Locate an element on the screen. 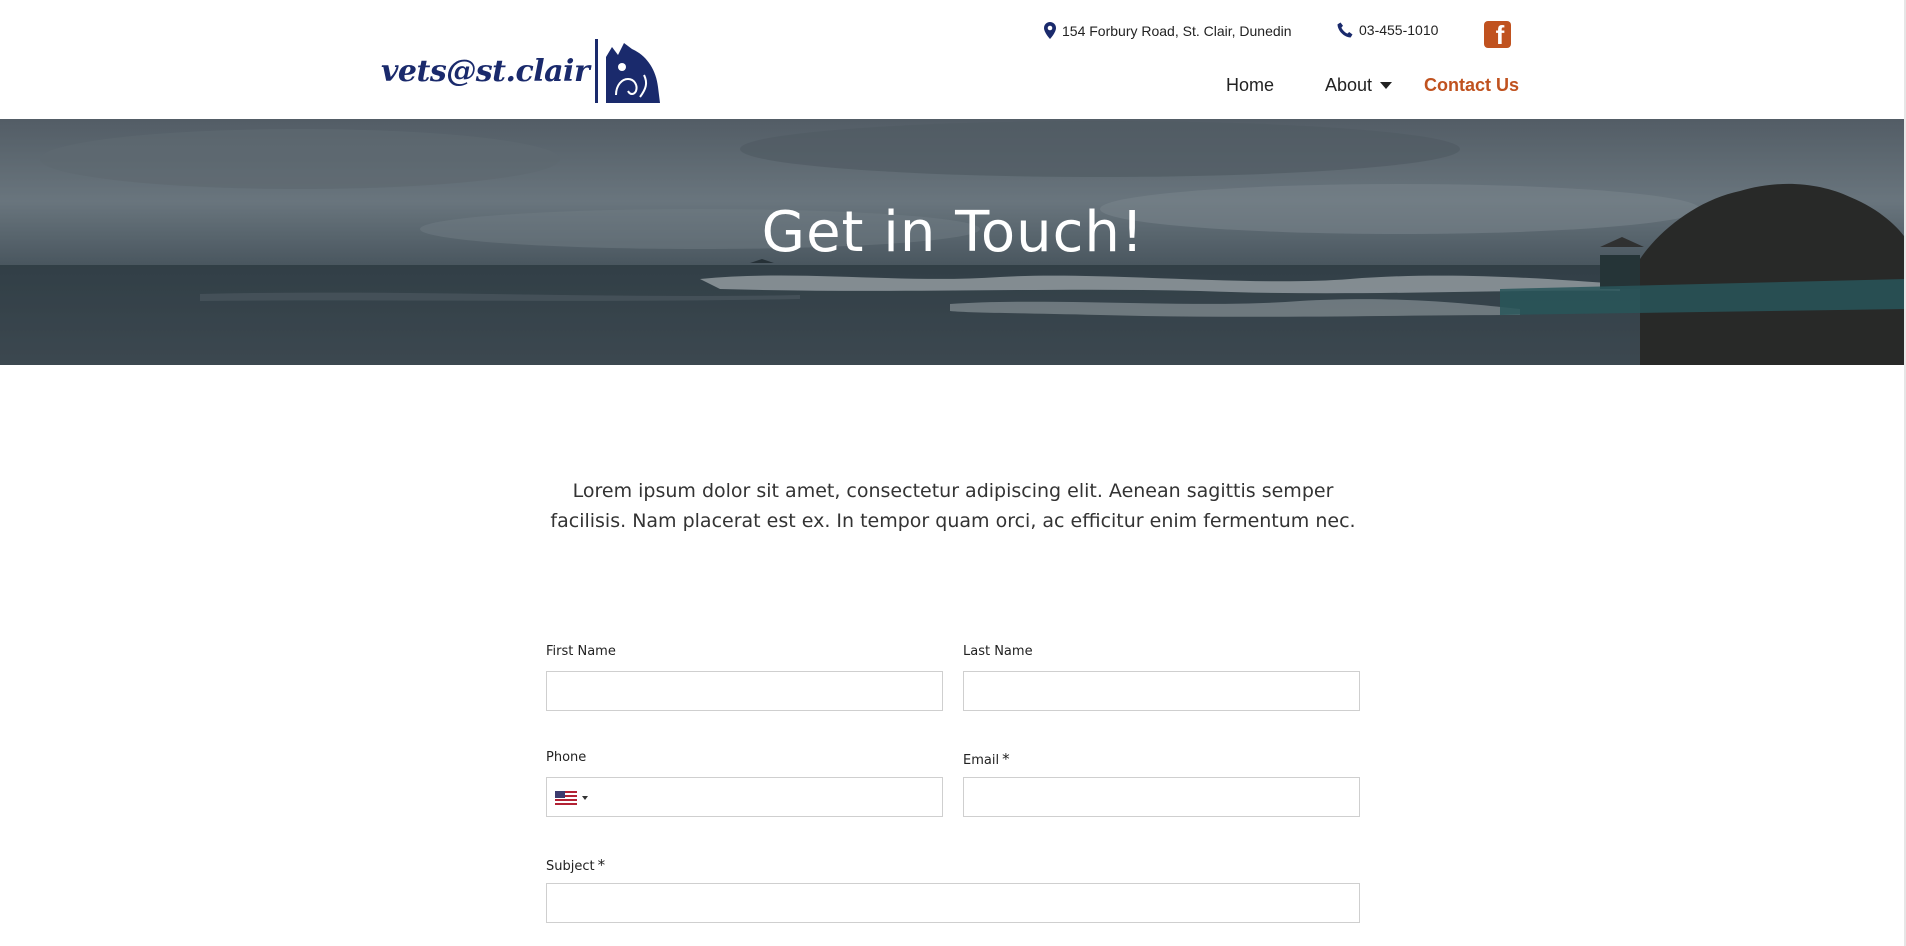  email-label: Email * is located at coordinates (986, 759).